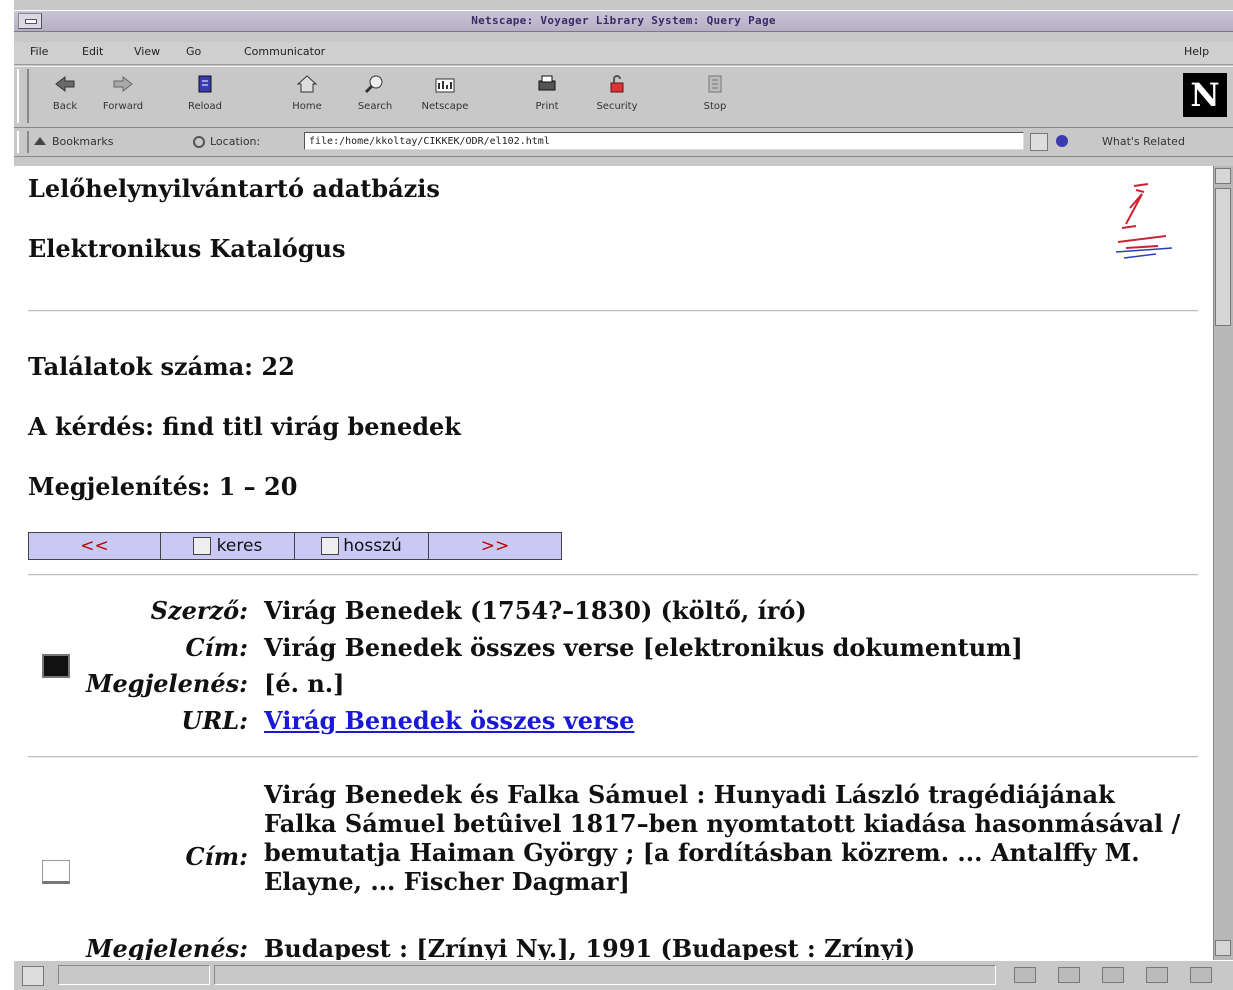 The height and width of the screenshot is (990, 1233). What do you see at coordinates (39, 51) in the screenshot?
I see `menu-file: File` at bounding box center [39, 51].